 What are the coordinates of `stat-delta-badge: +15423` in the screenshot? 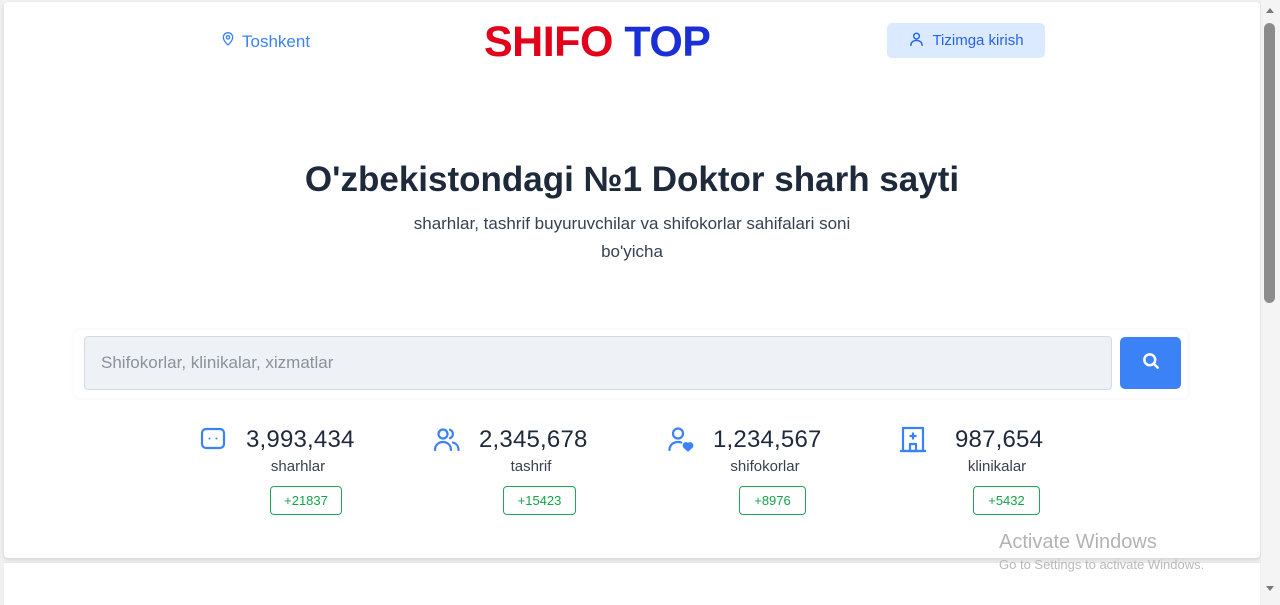 It's located at (539, 500).